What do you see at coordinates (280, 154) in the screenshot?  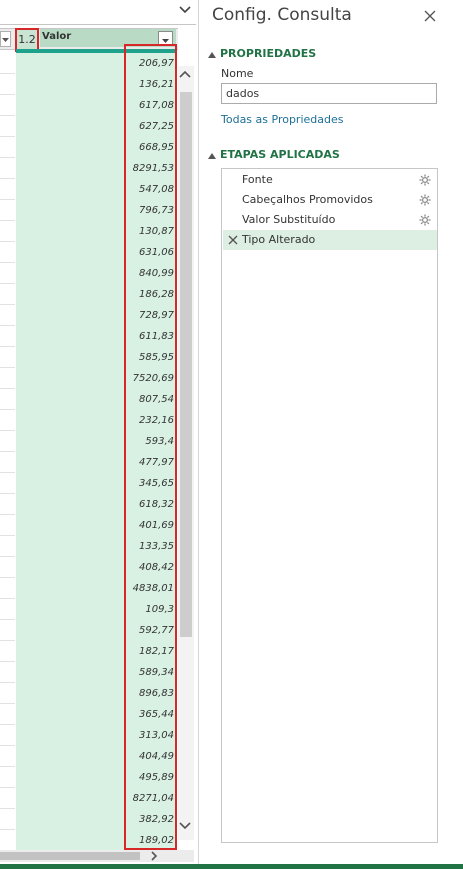 I see `applied-steps-heading: ETAPAS APLICADAS` at bounding box center [280, 154].